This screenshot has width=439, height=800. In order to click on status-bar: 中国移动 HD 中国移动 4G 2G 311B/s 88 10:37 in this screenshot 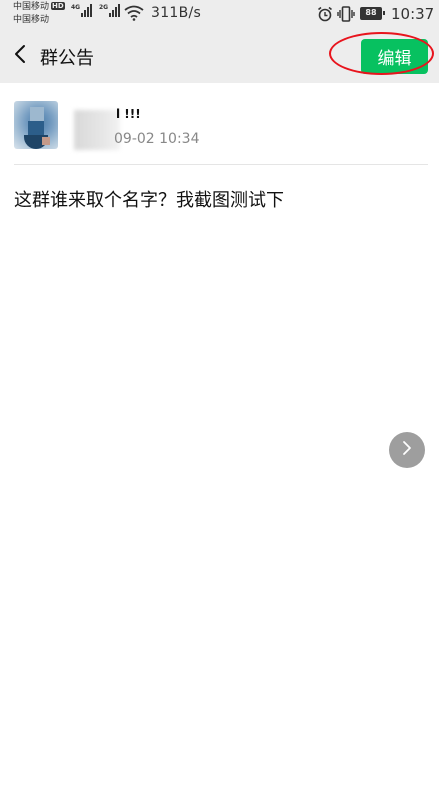, I will do `click(219, 15)`.